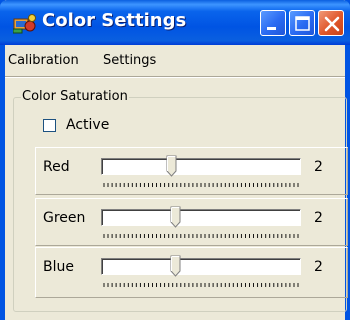  I want to click on blue-slider-value: 2, so click(318, 267).